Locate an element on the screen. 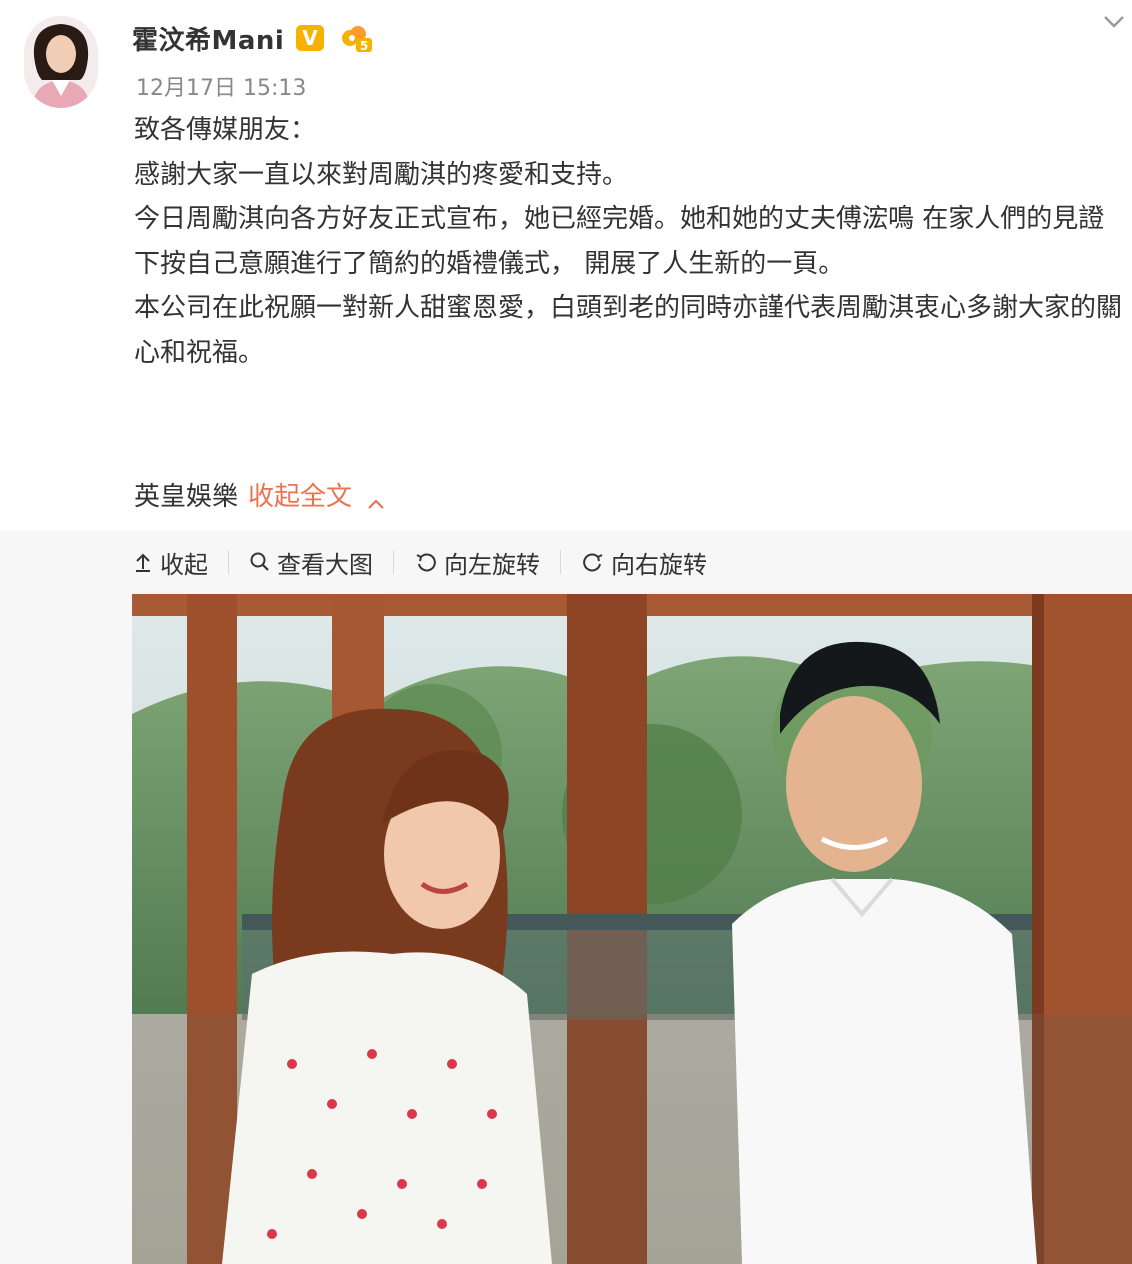  rotate-right-button: 向右旋转 is located at coordinates (644, 562).